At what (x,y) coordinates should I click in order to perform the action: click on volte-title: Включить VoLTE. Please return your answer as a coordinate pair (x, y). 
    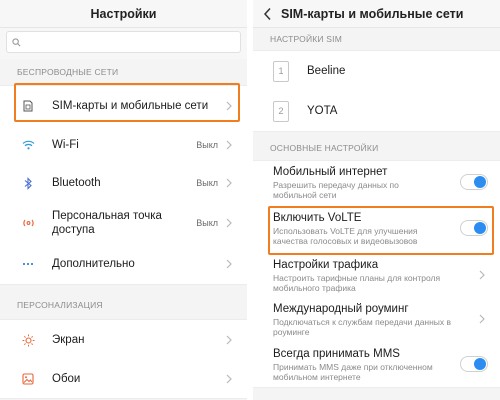
    Looking at the image, I should click on (317, 217).